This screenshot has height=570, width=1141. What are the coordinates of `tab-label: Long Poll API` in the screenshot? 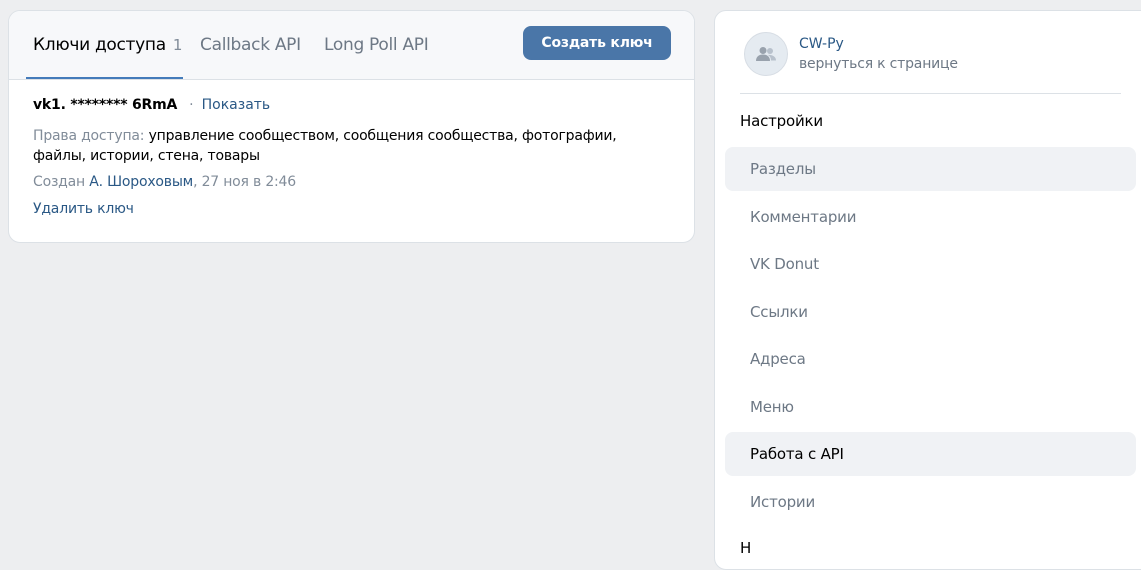 It's located at (376, 45).